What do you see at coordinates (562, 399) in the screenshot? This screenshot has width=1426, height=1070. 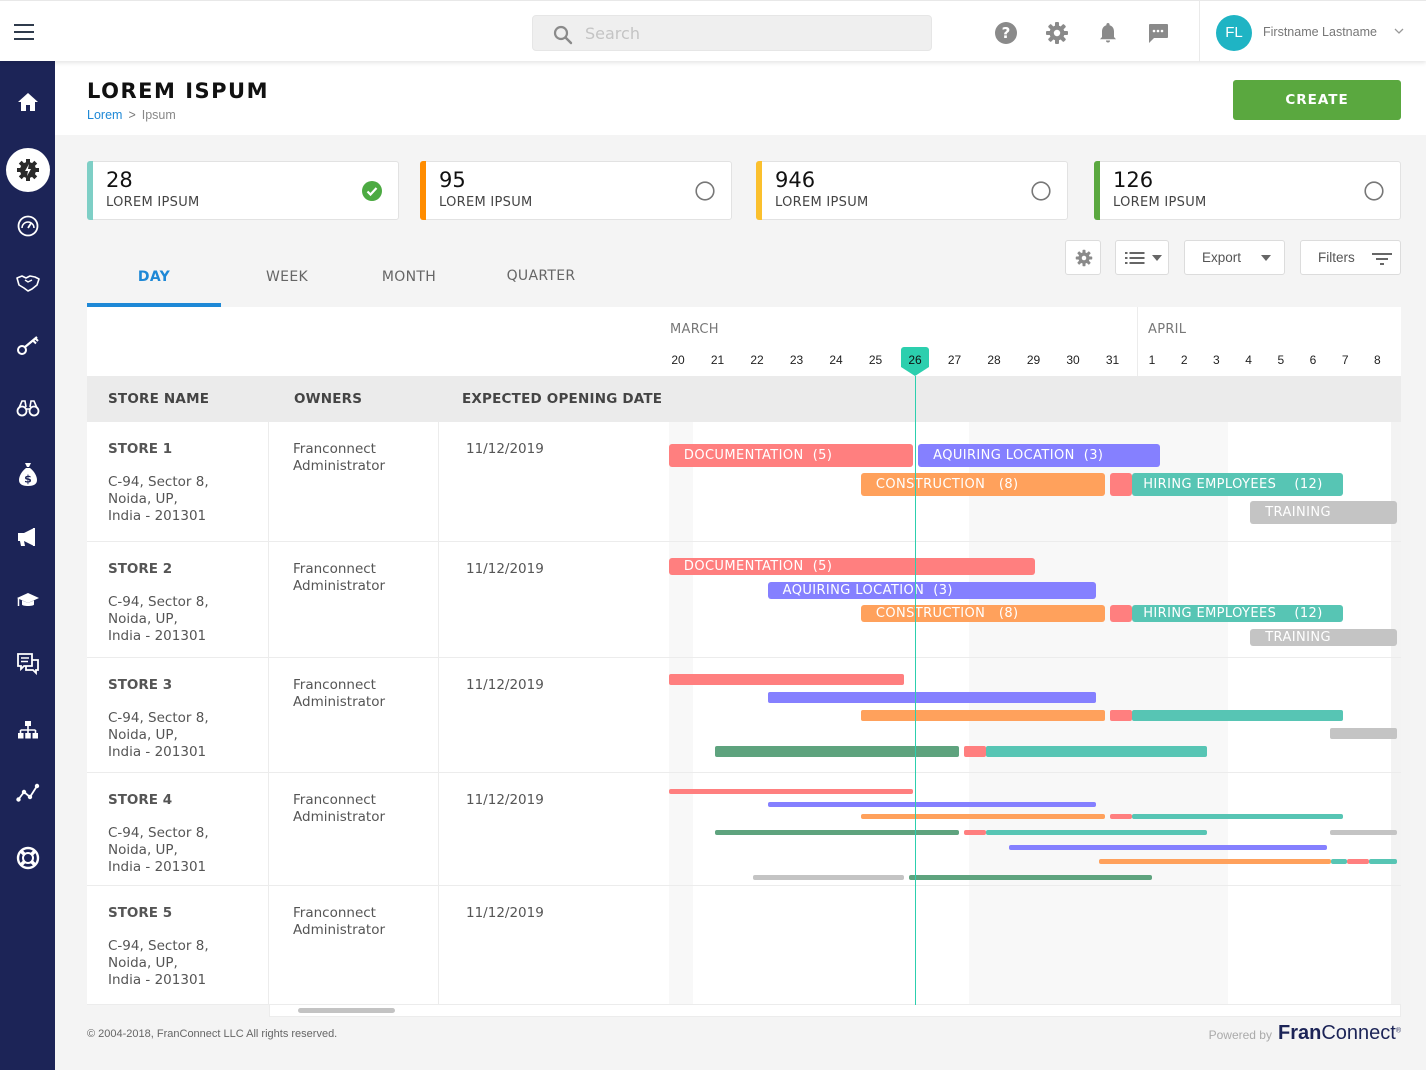 I see `column-header-date: EXPECTED OPENING DATE` at bounding box center [562, 399].